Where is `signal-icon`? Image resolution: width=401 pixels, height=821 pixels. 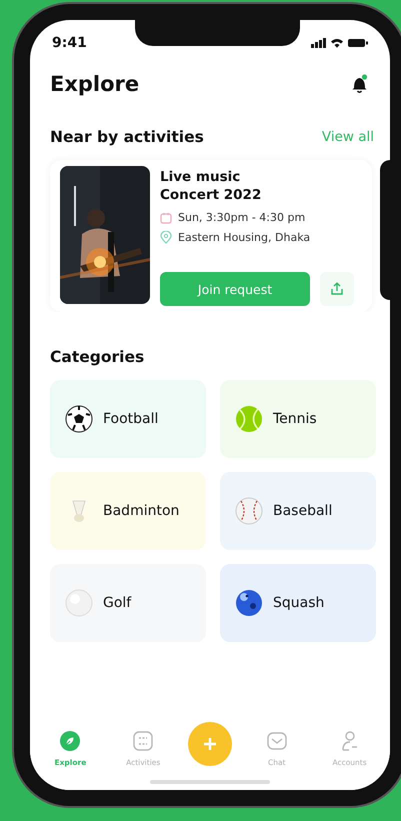 signal-icon is located at coordinates (318, 43).